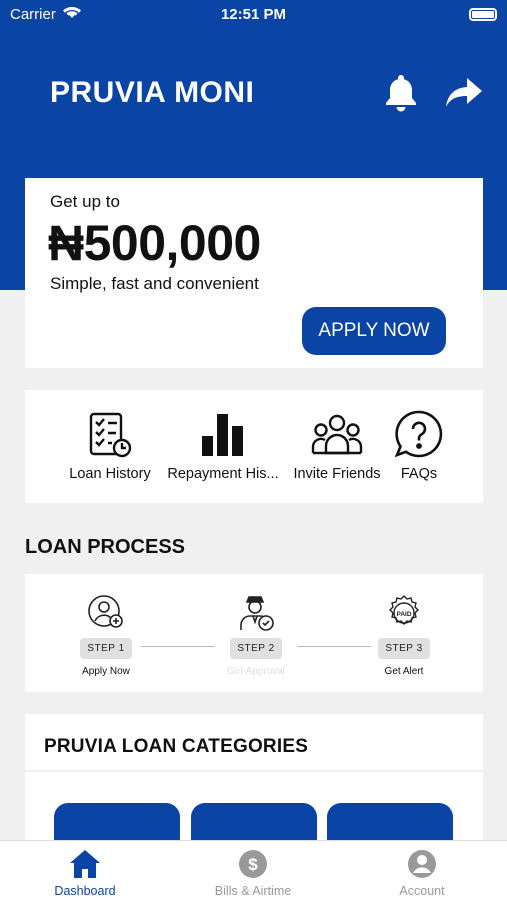 Image resolution: width=507 pixels, height=900 pixels. What do you see at coordinates (404, 635) in the screenshot?
I see `process-step-3: PAID STEP 3 Get Alert` at bounding box center [404, 635].